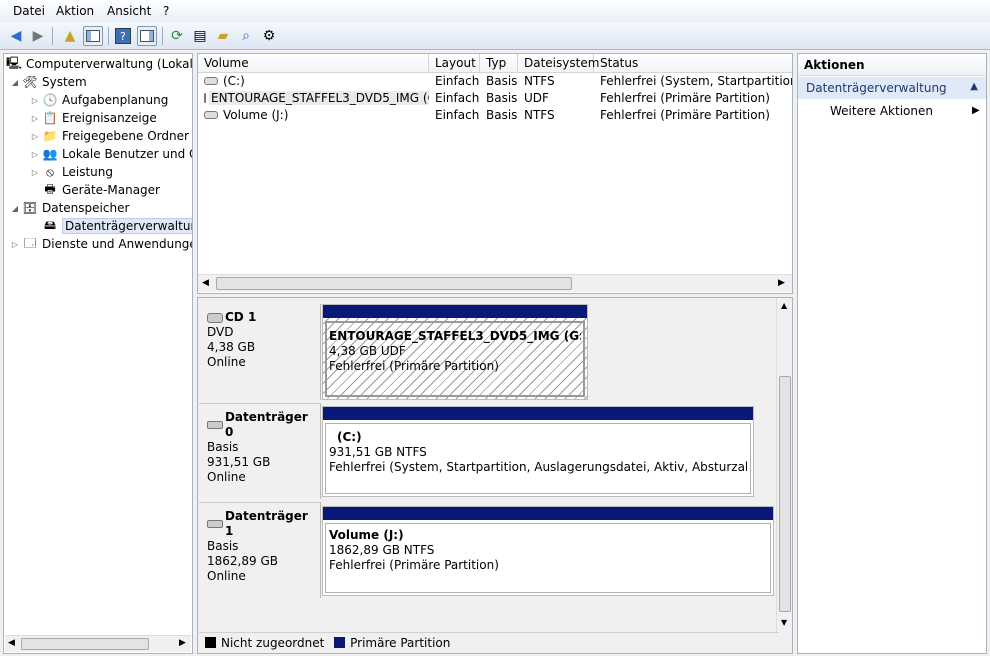 The height and width of the screenshot is (656, 990). I want to click on services-icon: 🗔, so click(30, 242).